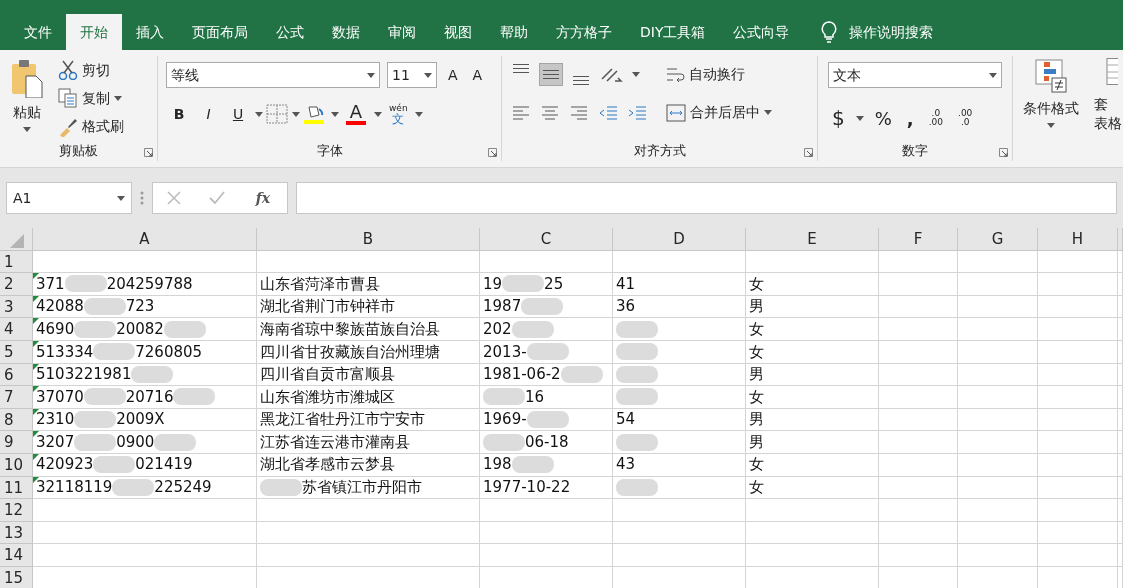  Describe the element at coordinates (626, 307) in the screenshot. I see `cell-text: 36` at that location.